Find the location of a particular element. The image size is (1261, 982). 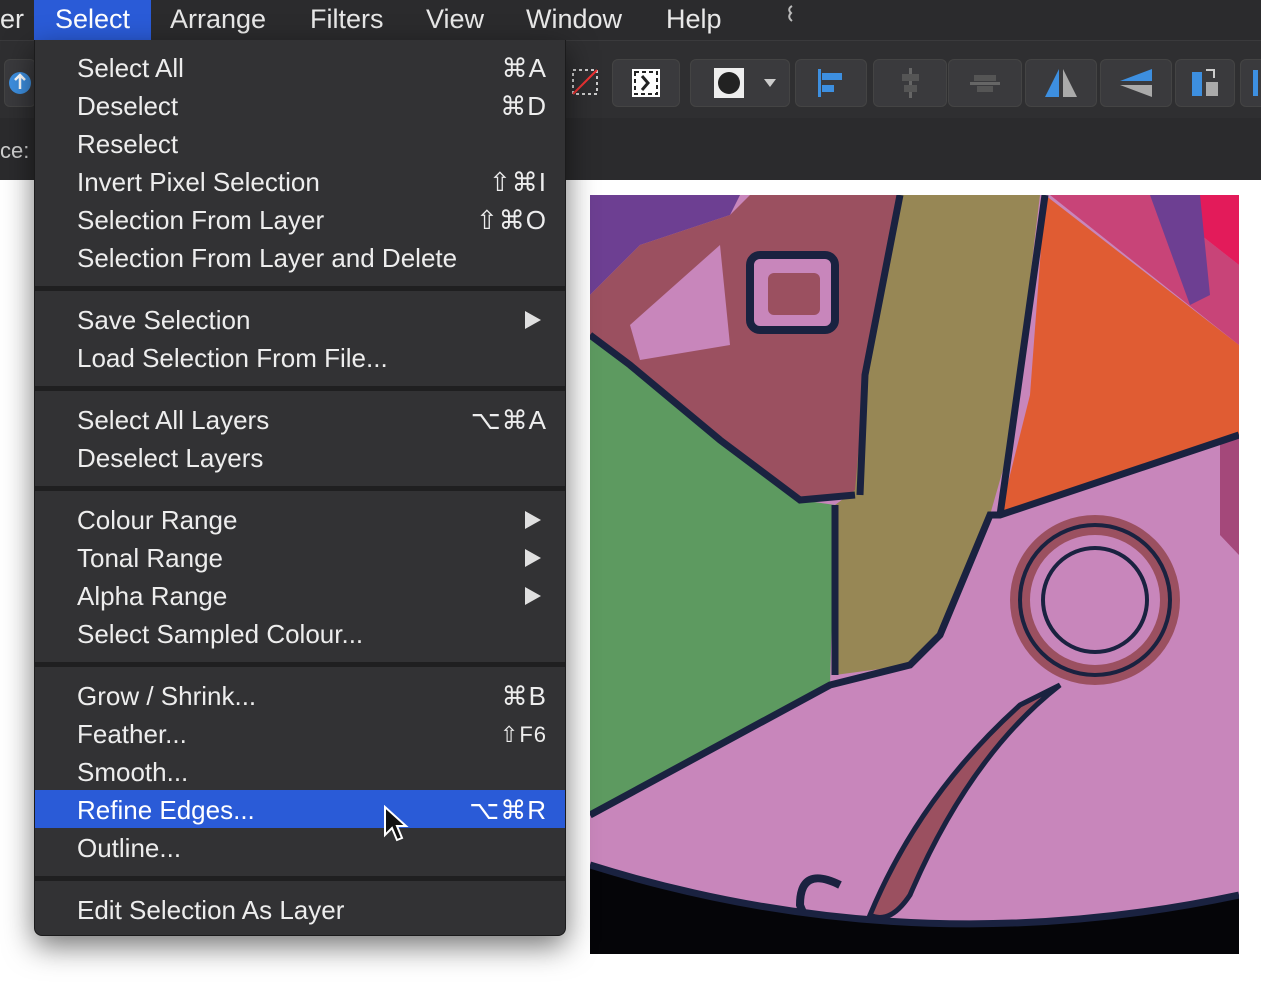

align-middle-button is located at coordinates (985, 83).